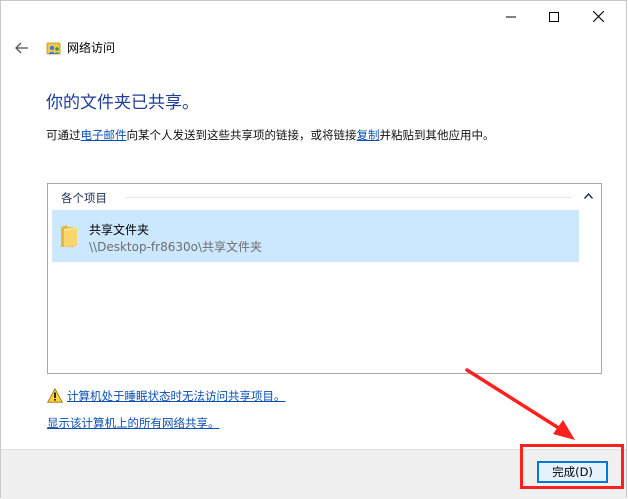 The height and width of the screenshot is (499, 628). Describe the element at coordinates (133, 423) in the screenshot. I see `show-all-shares-link: 显示该计算机上的所有网络共享。` at that location.